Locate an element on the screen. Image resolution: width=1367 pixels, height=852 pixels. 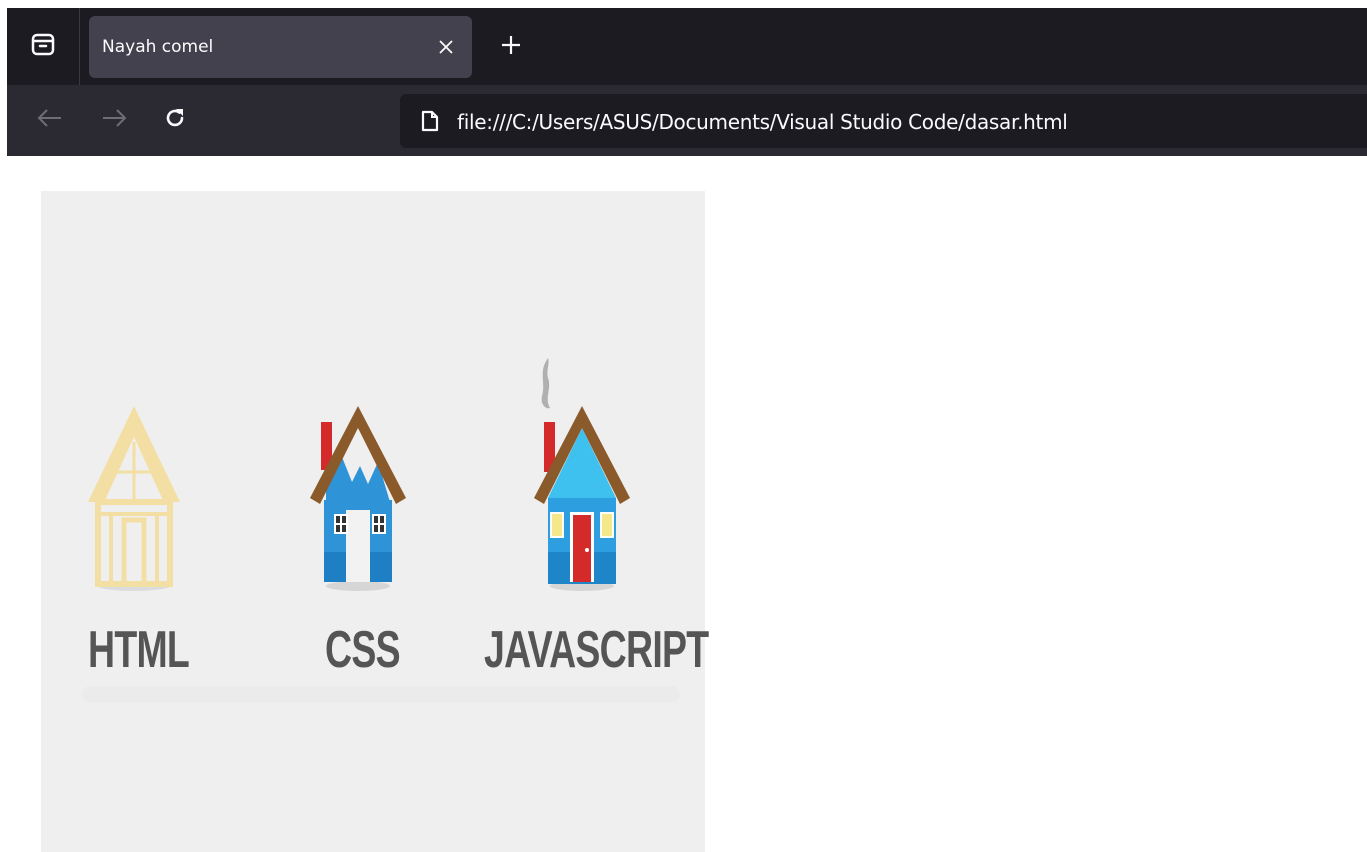
reload-icon is located at coordinates (175, 120).